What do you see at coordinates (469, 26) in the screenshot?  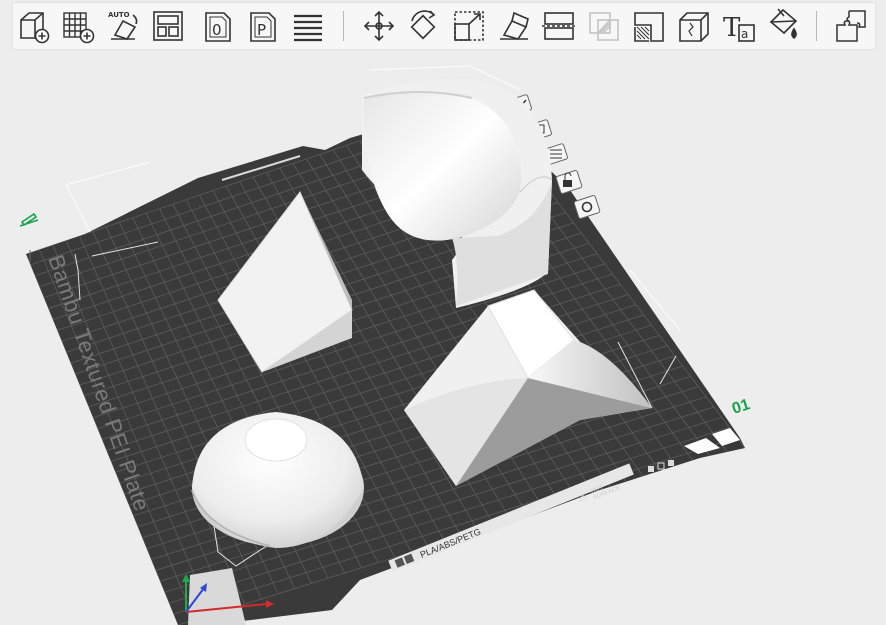 I see `scale-icon` at bounding box center [469, 26].